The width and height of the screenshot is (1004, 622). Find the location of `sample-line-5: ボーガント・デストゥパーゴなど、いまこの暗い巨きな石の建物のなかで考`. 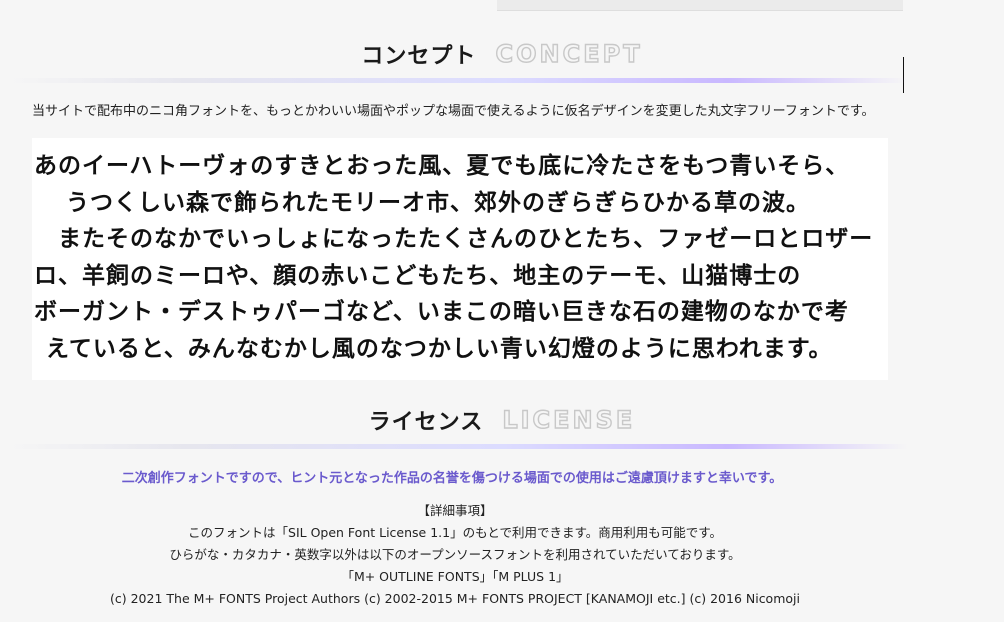

sample-line-5: ボーガント・デストゥパーゴなど、いまこの暗い巨きな石の建物のなかで考 is located at coordinates (441, 312).